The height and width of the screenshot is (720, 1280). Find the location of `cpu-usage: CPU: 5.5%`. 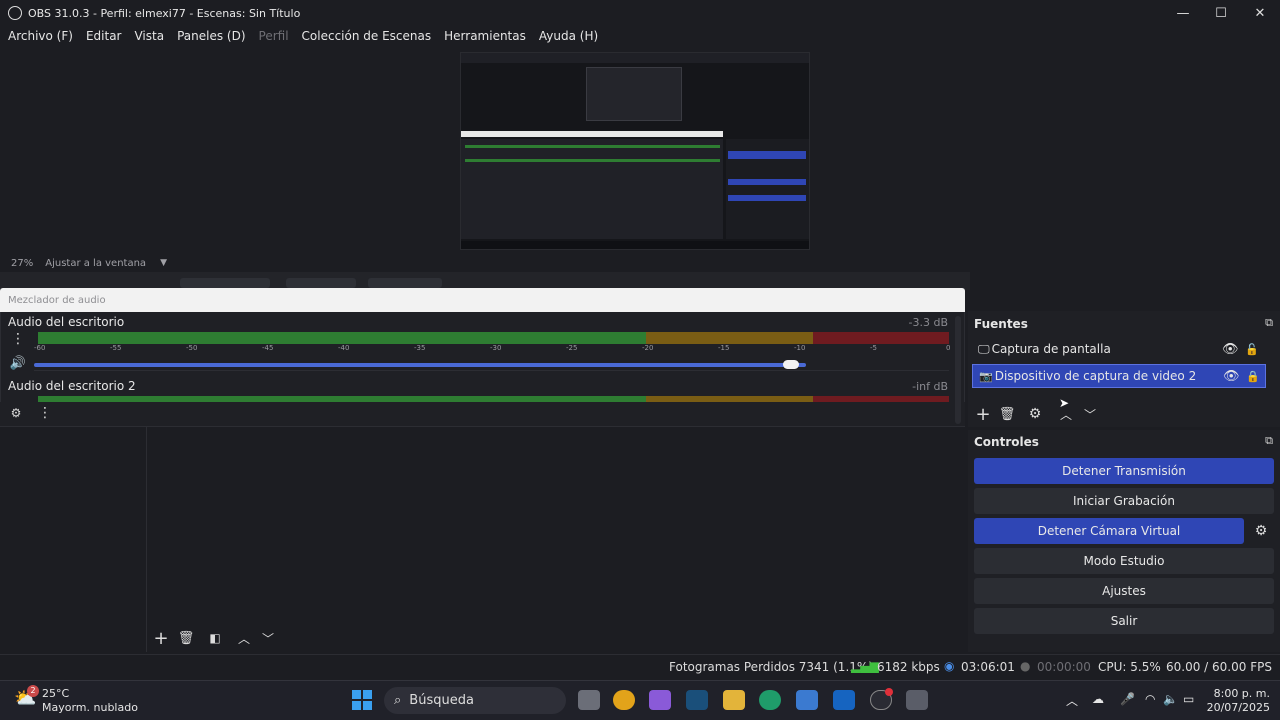

cpu-usage: CPU: 5.5% is located at coordinates (1129, 667).